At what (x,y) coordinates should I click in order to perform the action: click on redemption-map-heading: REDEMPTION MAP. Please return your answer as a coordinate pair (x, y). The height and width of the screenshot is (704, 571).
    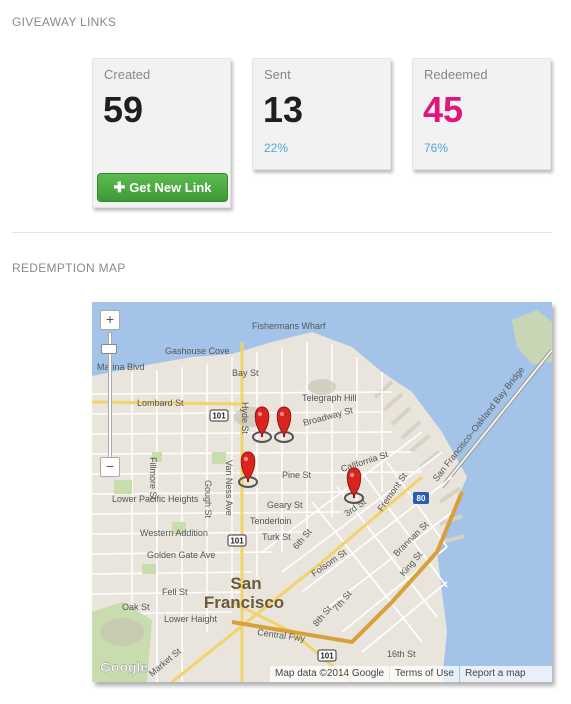
    Looking at the image, I should click on (69, 268).